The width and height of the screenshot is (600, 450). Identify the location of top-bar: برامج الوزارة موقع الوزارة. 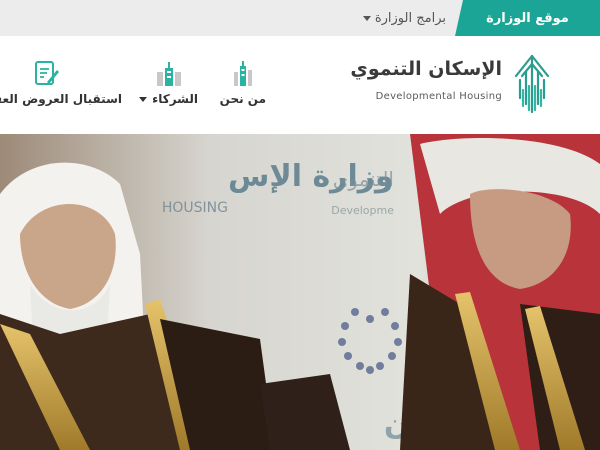
(300, 18).